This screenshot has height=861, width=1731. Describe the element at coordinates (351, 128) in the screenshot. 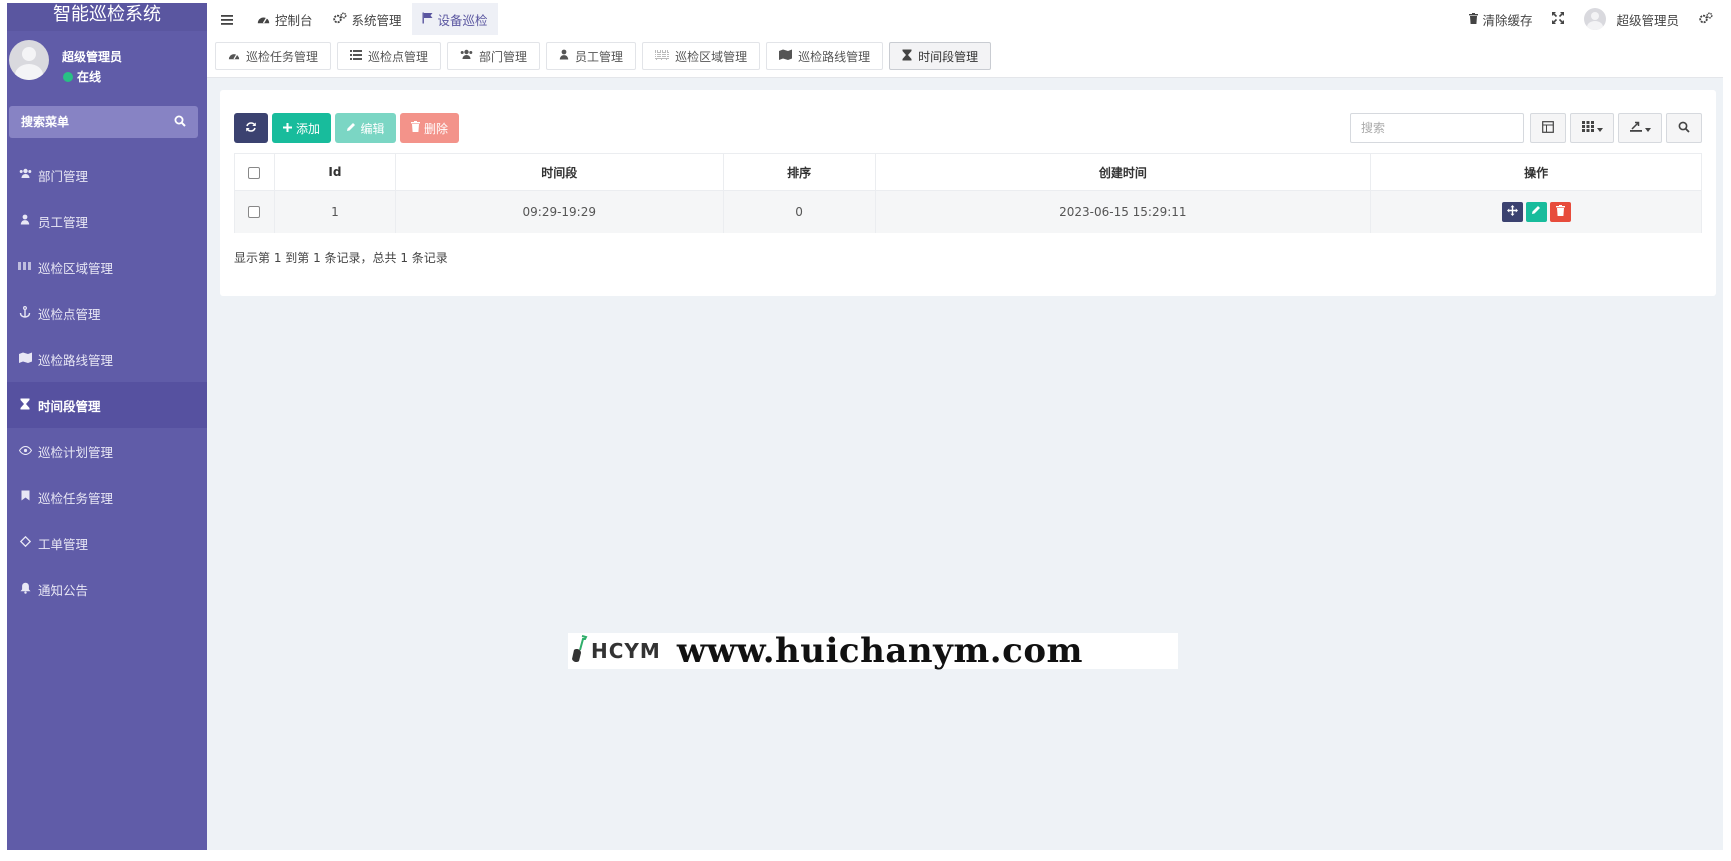

I see `pencil-icon` at that location.